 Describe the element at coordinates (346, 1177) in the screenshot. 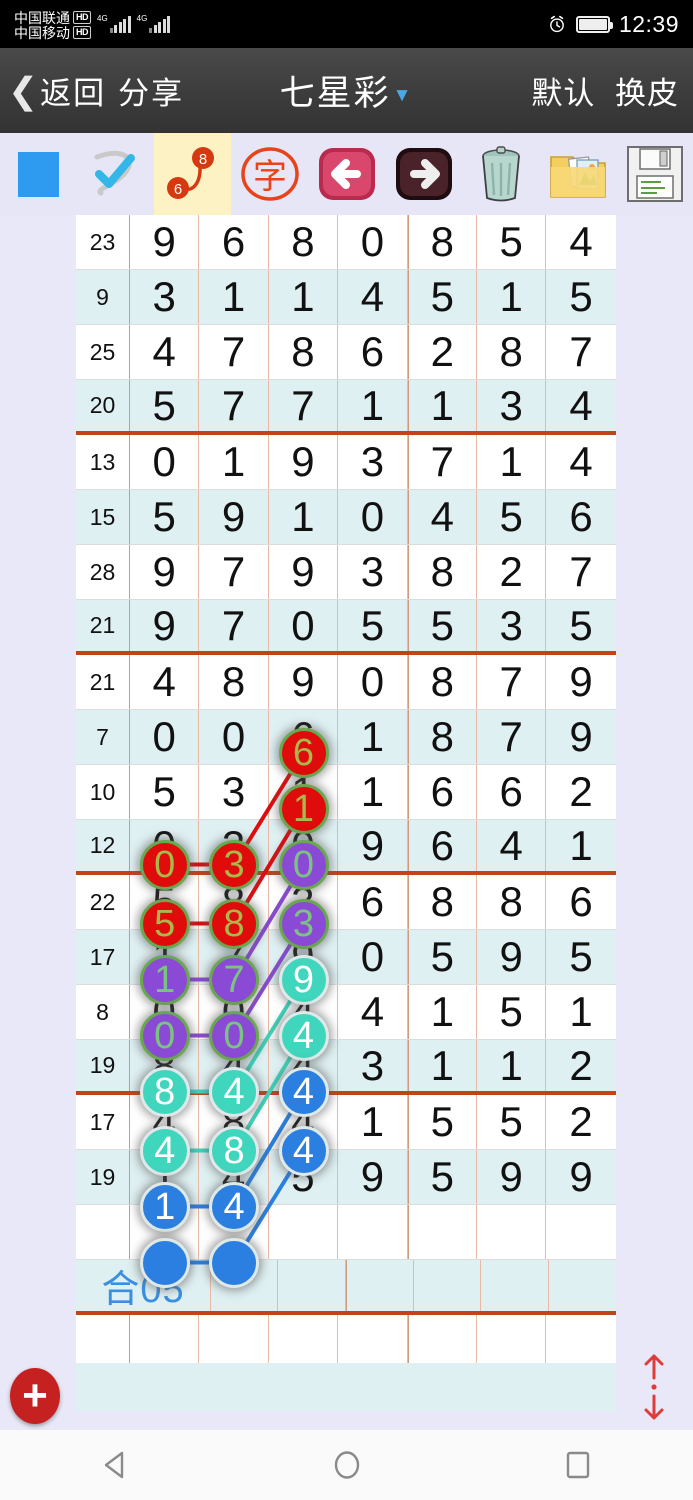

I see `table-row: 19 1 4 5 9 5 9 9` at that location.